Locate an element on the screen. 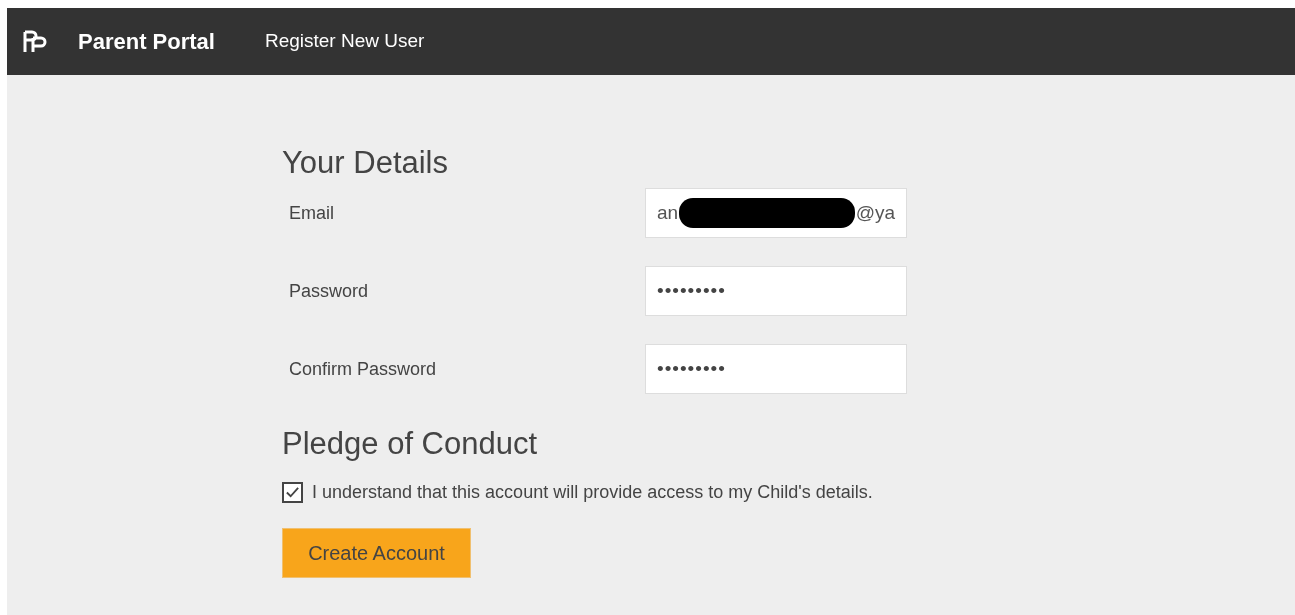 The height and width of the screenshot is (615, 1295). section-heading: Pledge of Conduct is located at coordinates (410, 443).